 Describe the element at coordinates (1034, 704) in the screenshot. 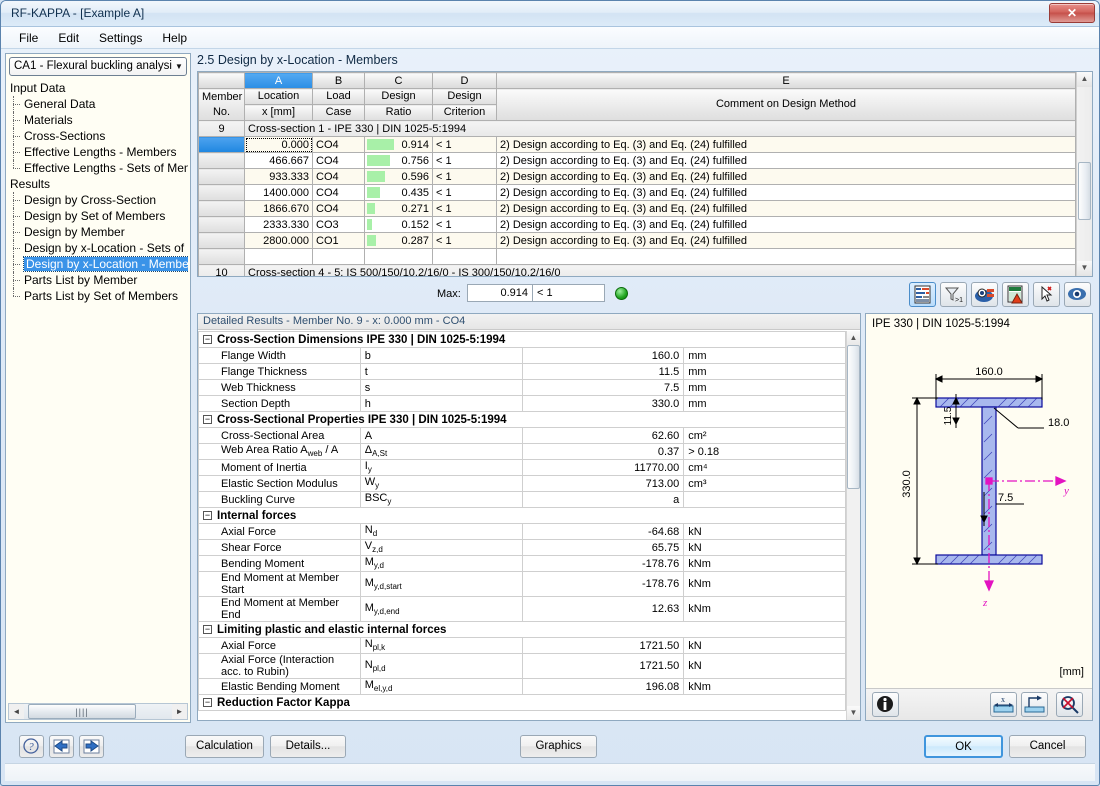

I see `axes-icon` at that location.